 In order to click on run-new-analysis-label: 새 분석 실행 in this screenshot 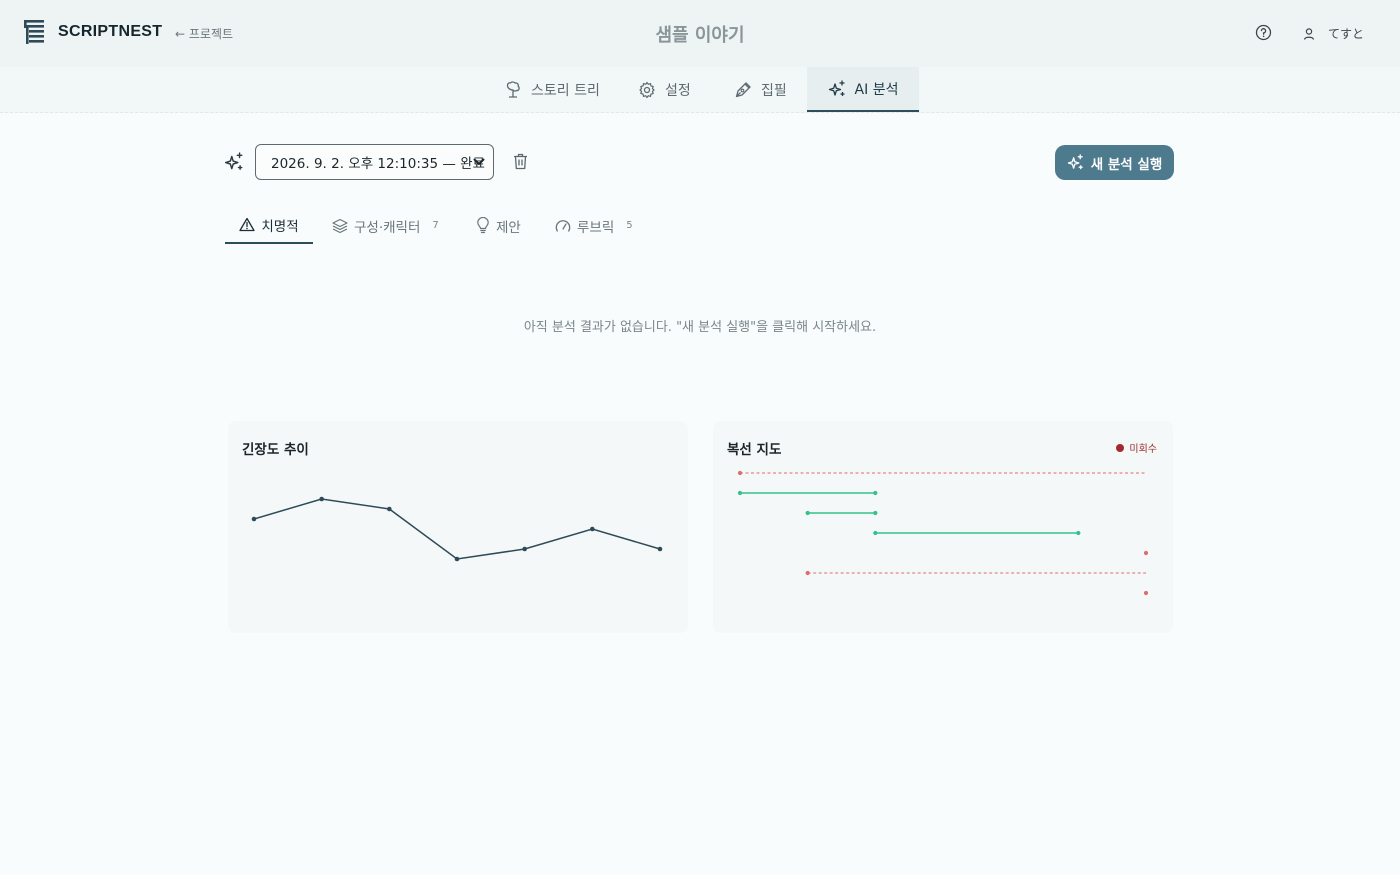, I will do `click(1126, 164)`.